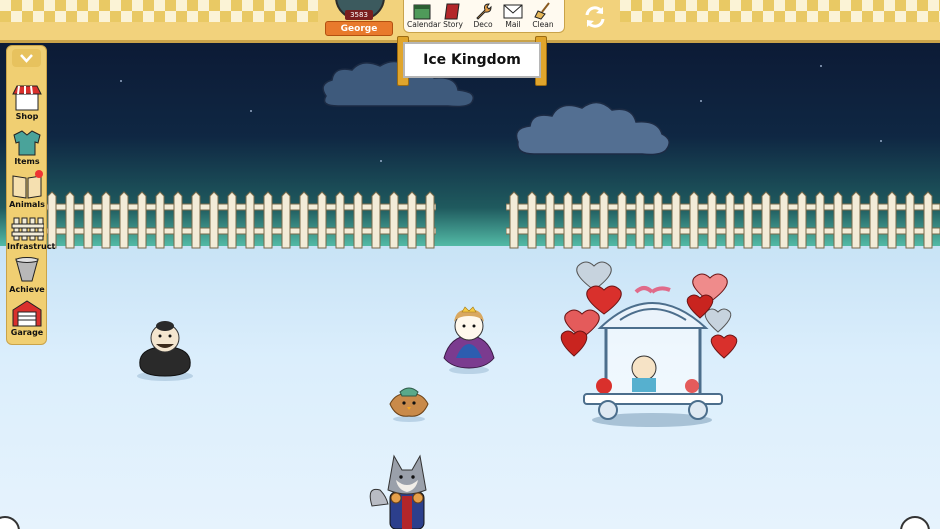 The height and width of the screenshot is (529, 940). Describe the element at coordinates (165, 349) in the screenshot. I see `bear-character` at that location.